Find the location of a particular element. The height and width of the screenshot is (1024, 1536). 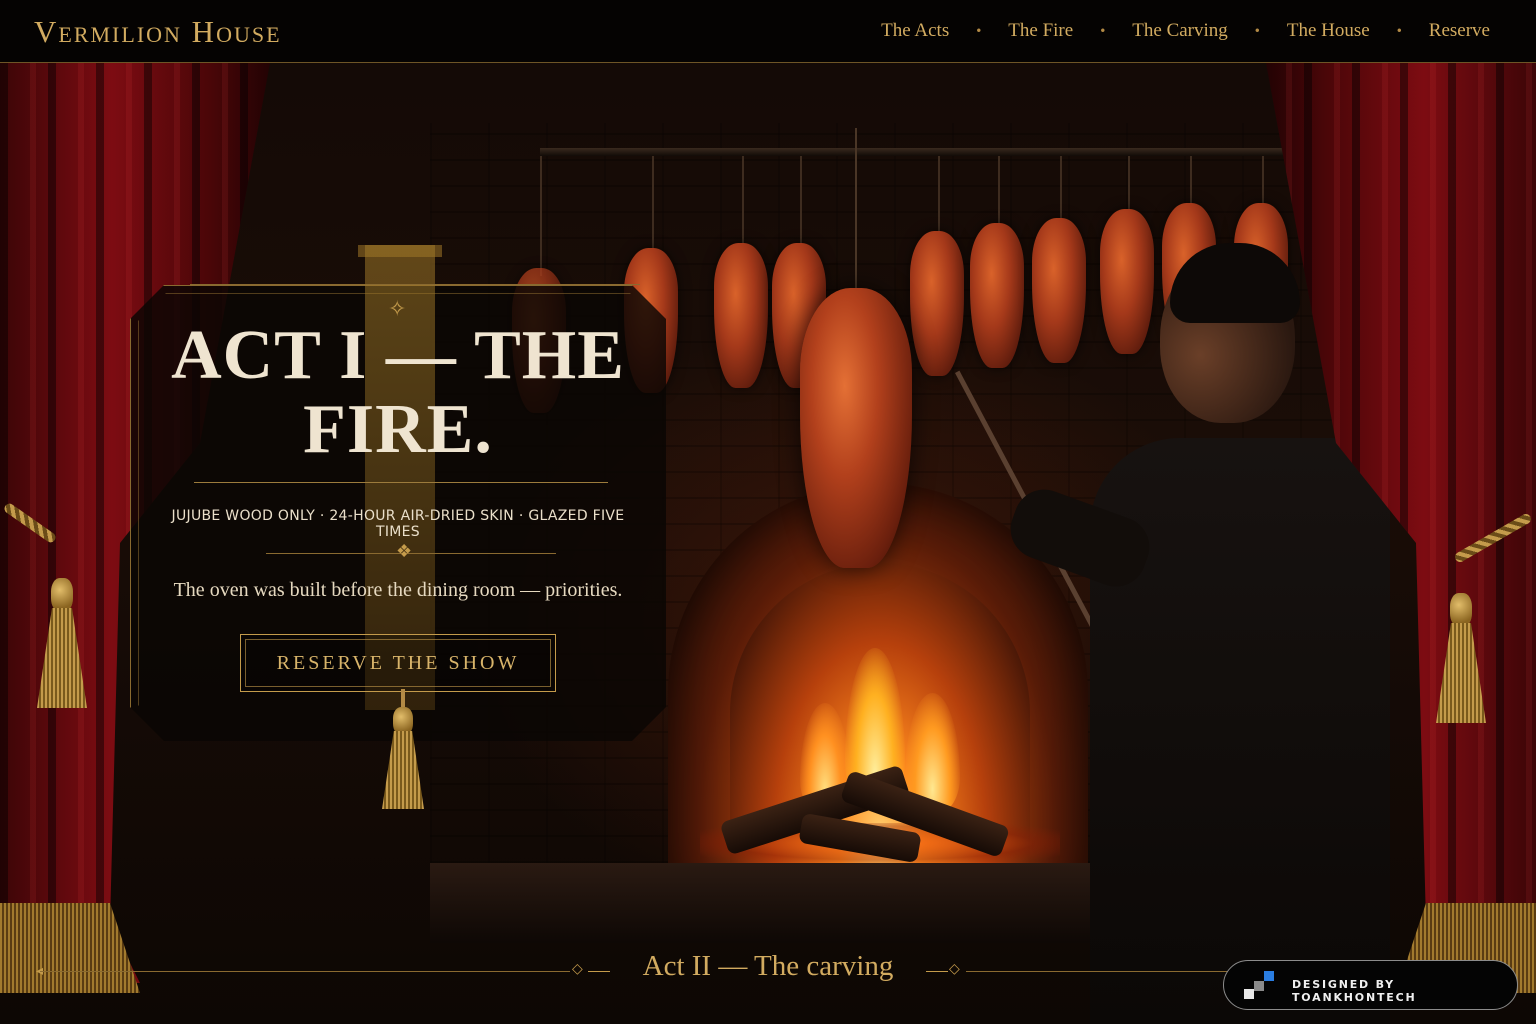

designer-credit-badge: DESIGNED BY TOANKHONTECH is located at coordinates (1370, 985).